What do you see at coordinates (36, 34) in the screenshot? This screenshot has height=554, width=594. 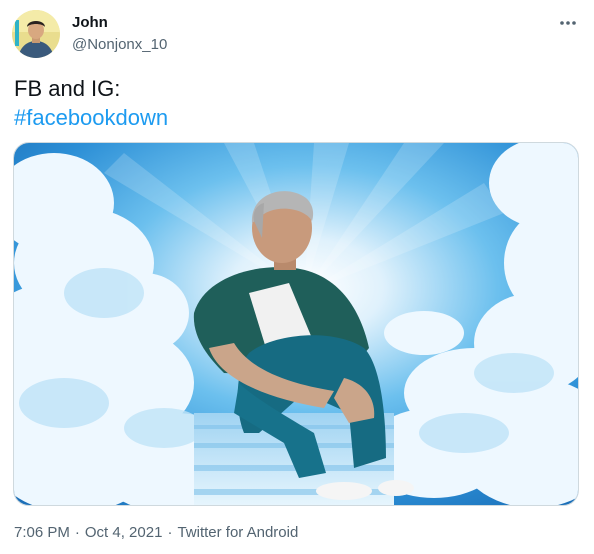 I see `avatar` at bounding box center [36, 34].